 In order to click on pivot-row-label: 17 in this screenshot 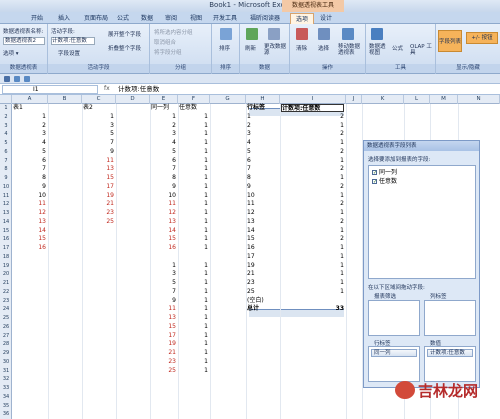, I will do `click(262, 257)`.